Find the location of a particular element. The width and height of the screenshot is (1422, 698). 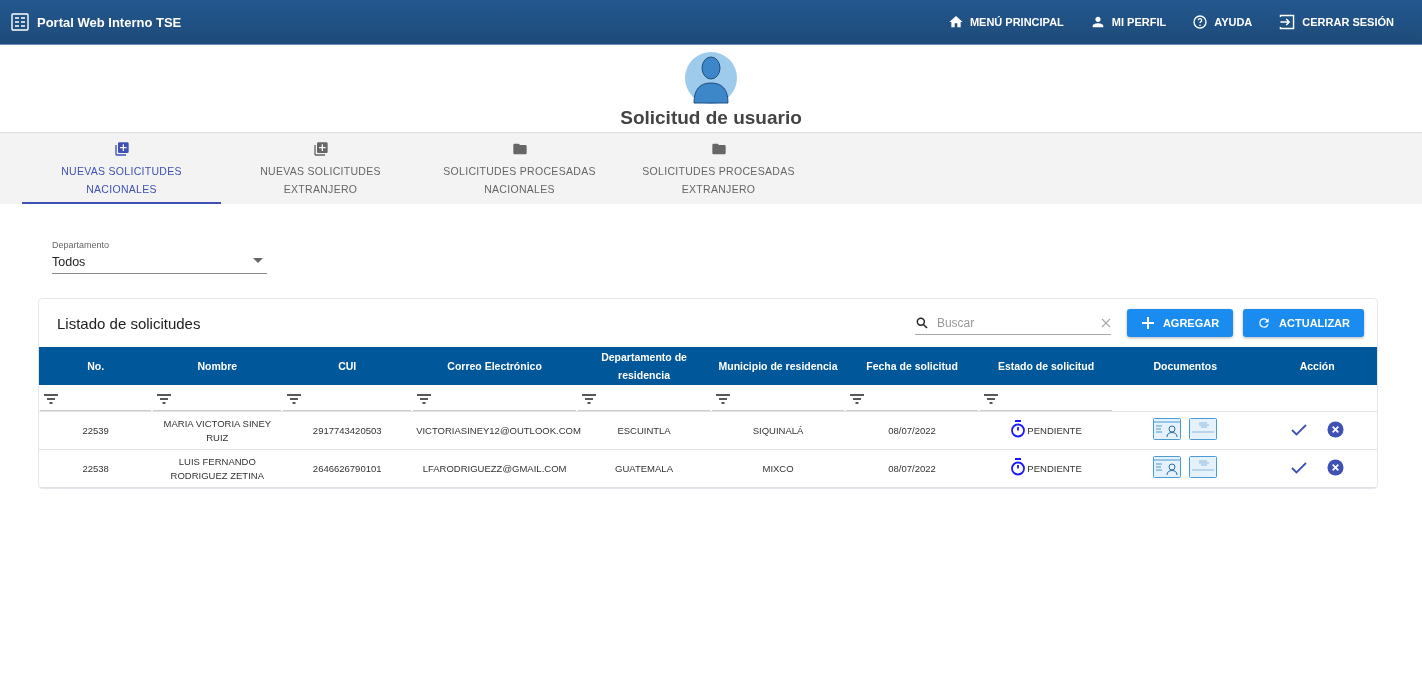

help-icon is located at coordinates (1200, 22).